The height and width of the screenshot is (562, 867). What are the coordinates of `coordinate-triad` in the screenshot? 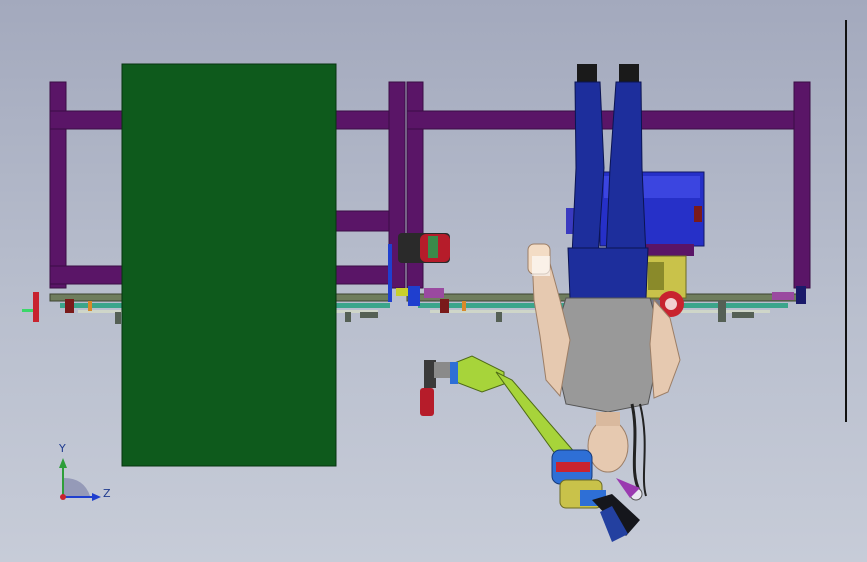 It's located at (80, 479).